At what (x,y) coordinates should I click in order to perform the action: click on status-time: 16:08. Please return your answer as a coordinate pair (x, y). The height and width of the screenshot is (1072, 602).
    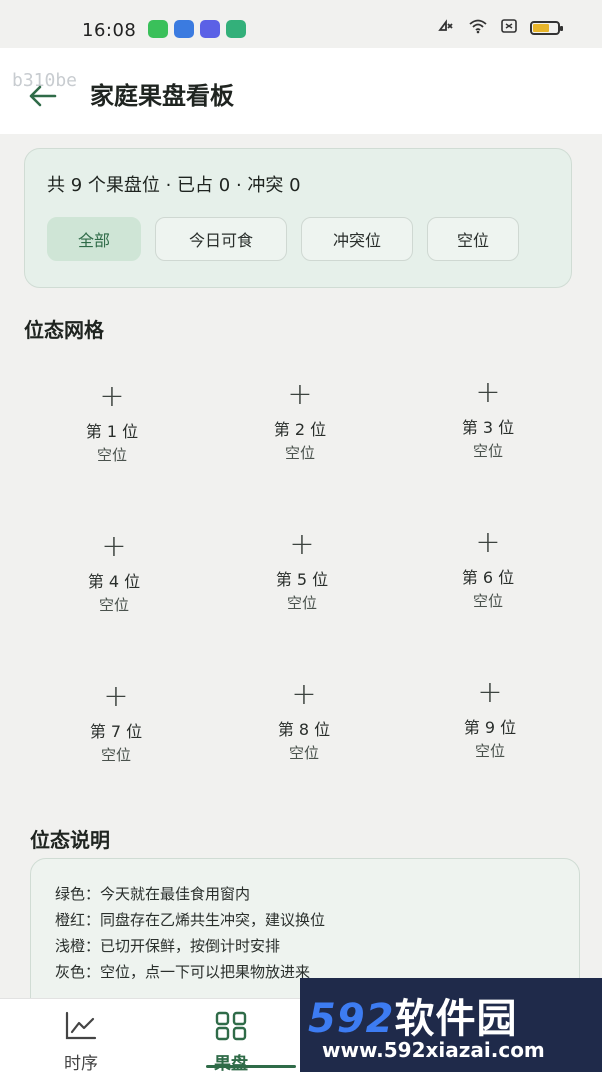
    Looking at the image, I should click on (109, 30).